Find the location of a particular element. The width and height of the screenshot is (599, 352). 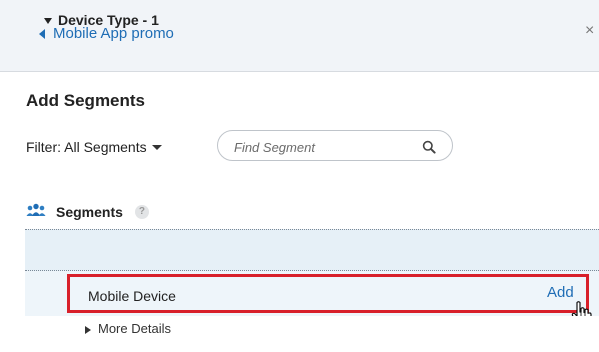

segment-group-label: Device Type - 1 is located at coordinates (108, 20).